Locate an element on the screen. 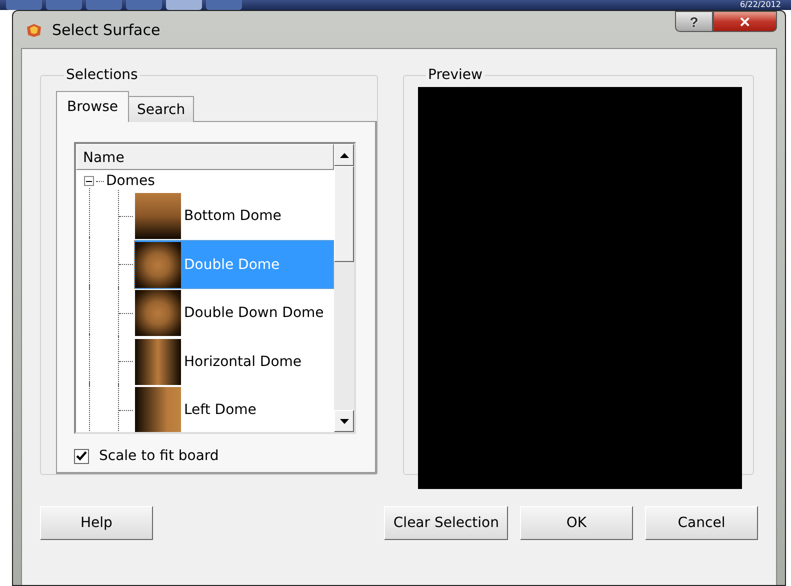 The image size is (791, 586). dialog-button: Clear Selection is located at coordinates (446, 523).